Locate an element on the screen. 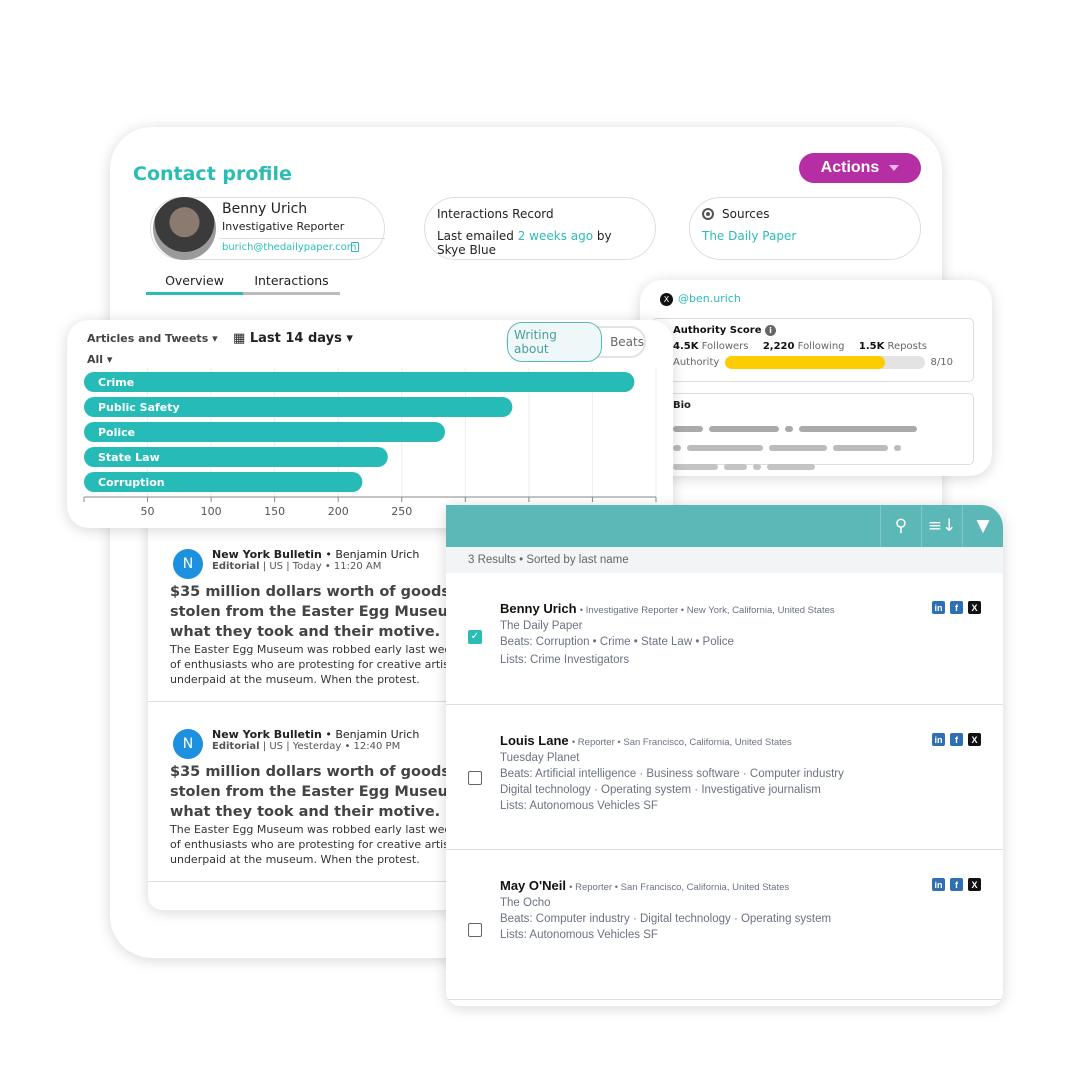 This screenshot has height=1080, width=1080. last-emailed-link: 2 weeks ago is located at coordinates (555, 236).